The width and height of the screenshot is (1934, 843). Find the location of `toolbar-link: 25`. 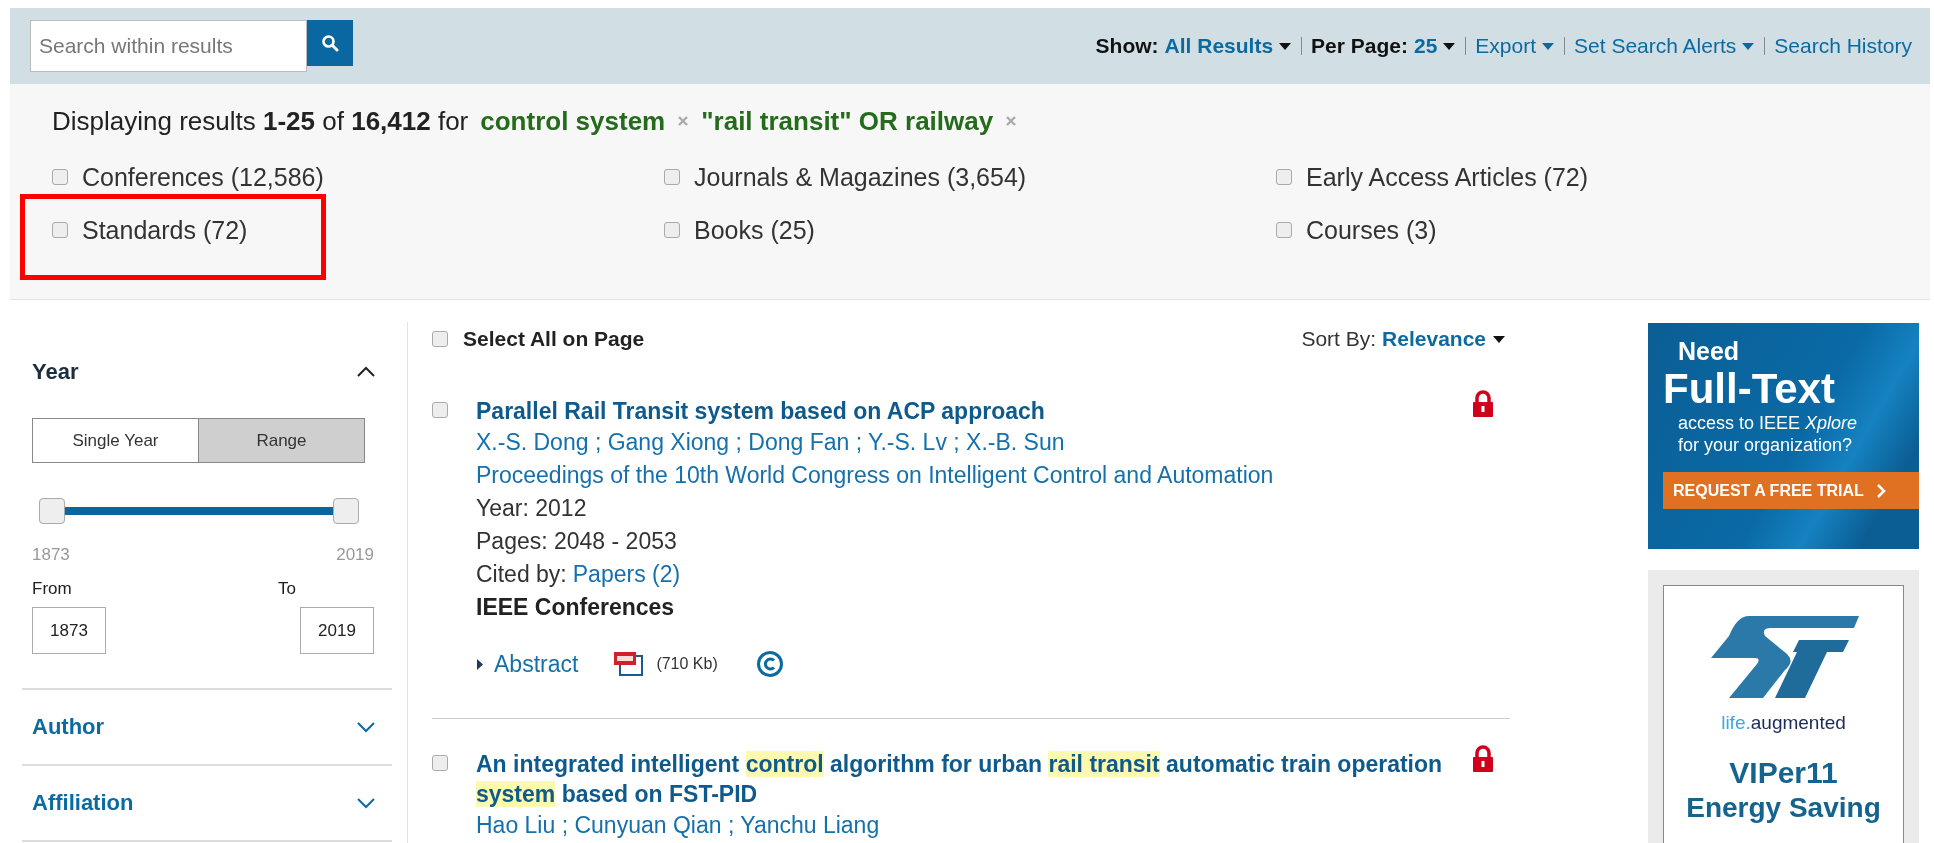

toolbar-link: 25 is located at coordinates (1435, 46).